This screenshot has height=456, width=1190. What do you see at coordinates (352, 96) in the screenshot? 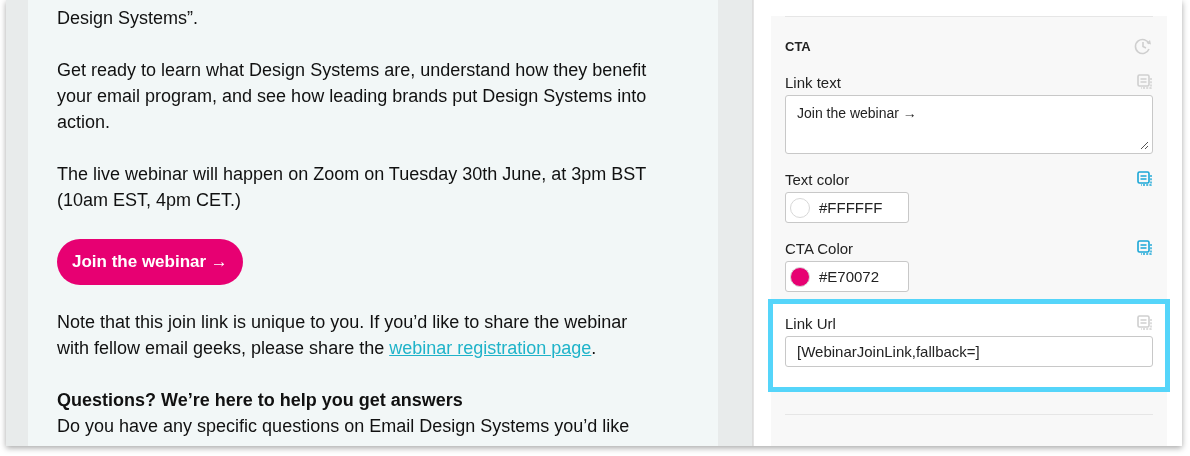
I see `paragraph: Get ready to learn what Design Systems are, understand how they benefit your email program, and see how leading brands put Design Systems into action.` at bounding box center [352, 96].